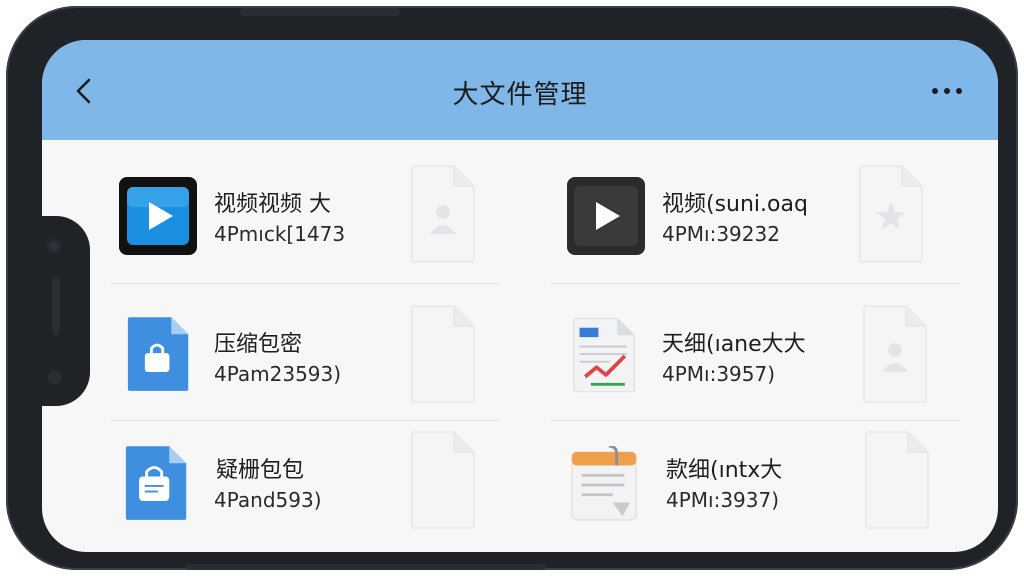  I want to click on file-meta: 4Pam23593), so click(278, 374).